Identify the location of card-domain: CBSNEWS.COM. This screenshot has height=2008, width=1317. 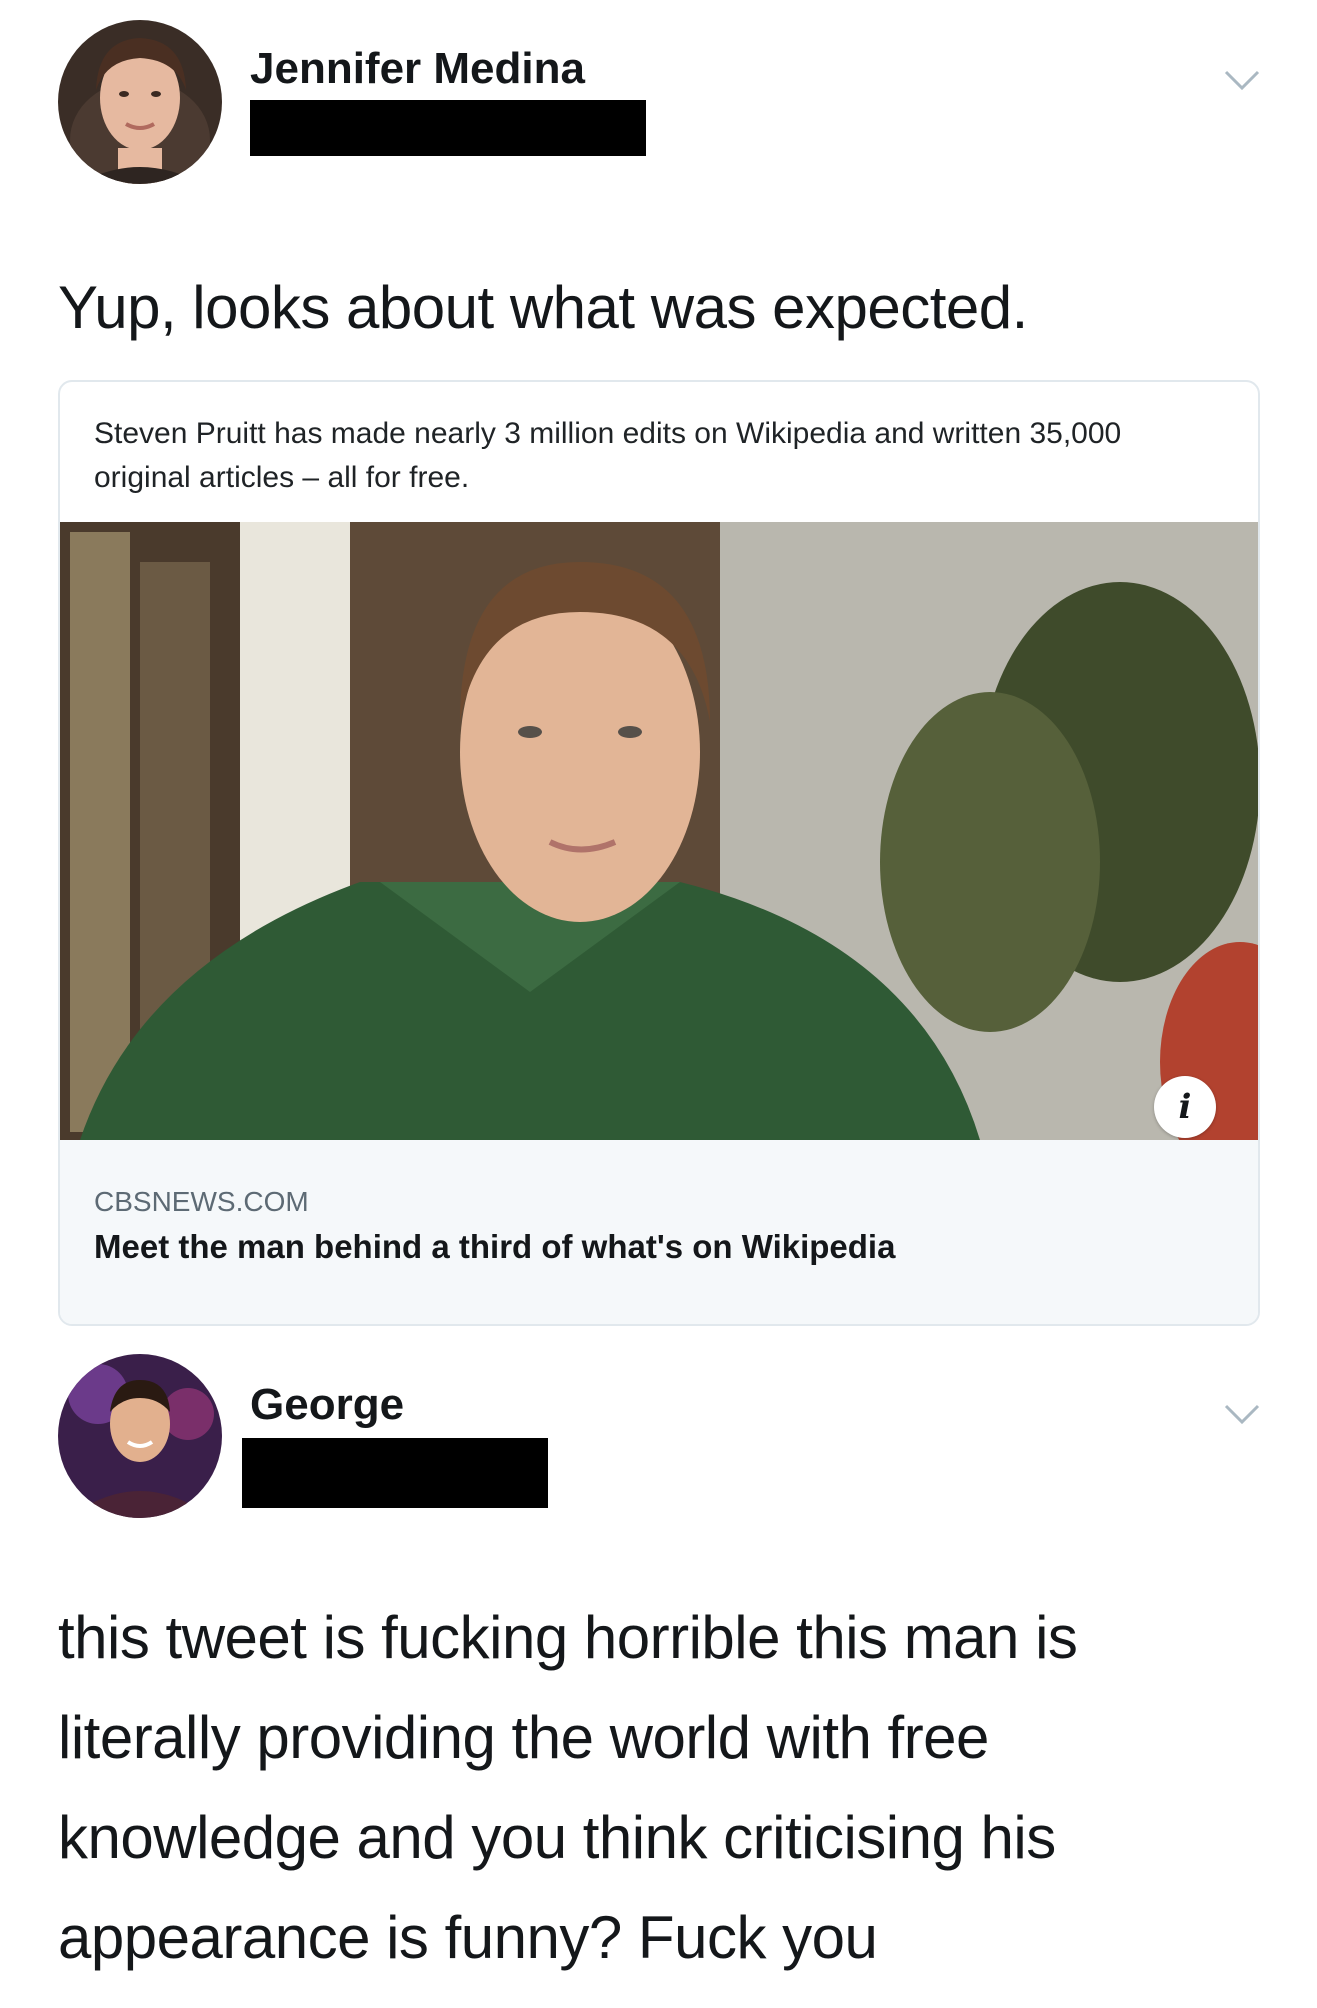
(201, 1201).